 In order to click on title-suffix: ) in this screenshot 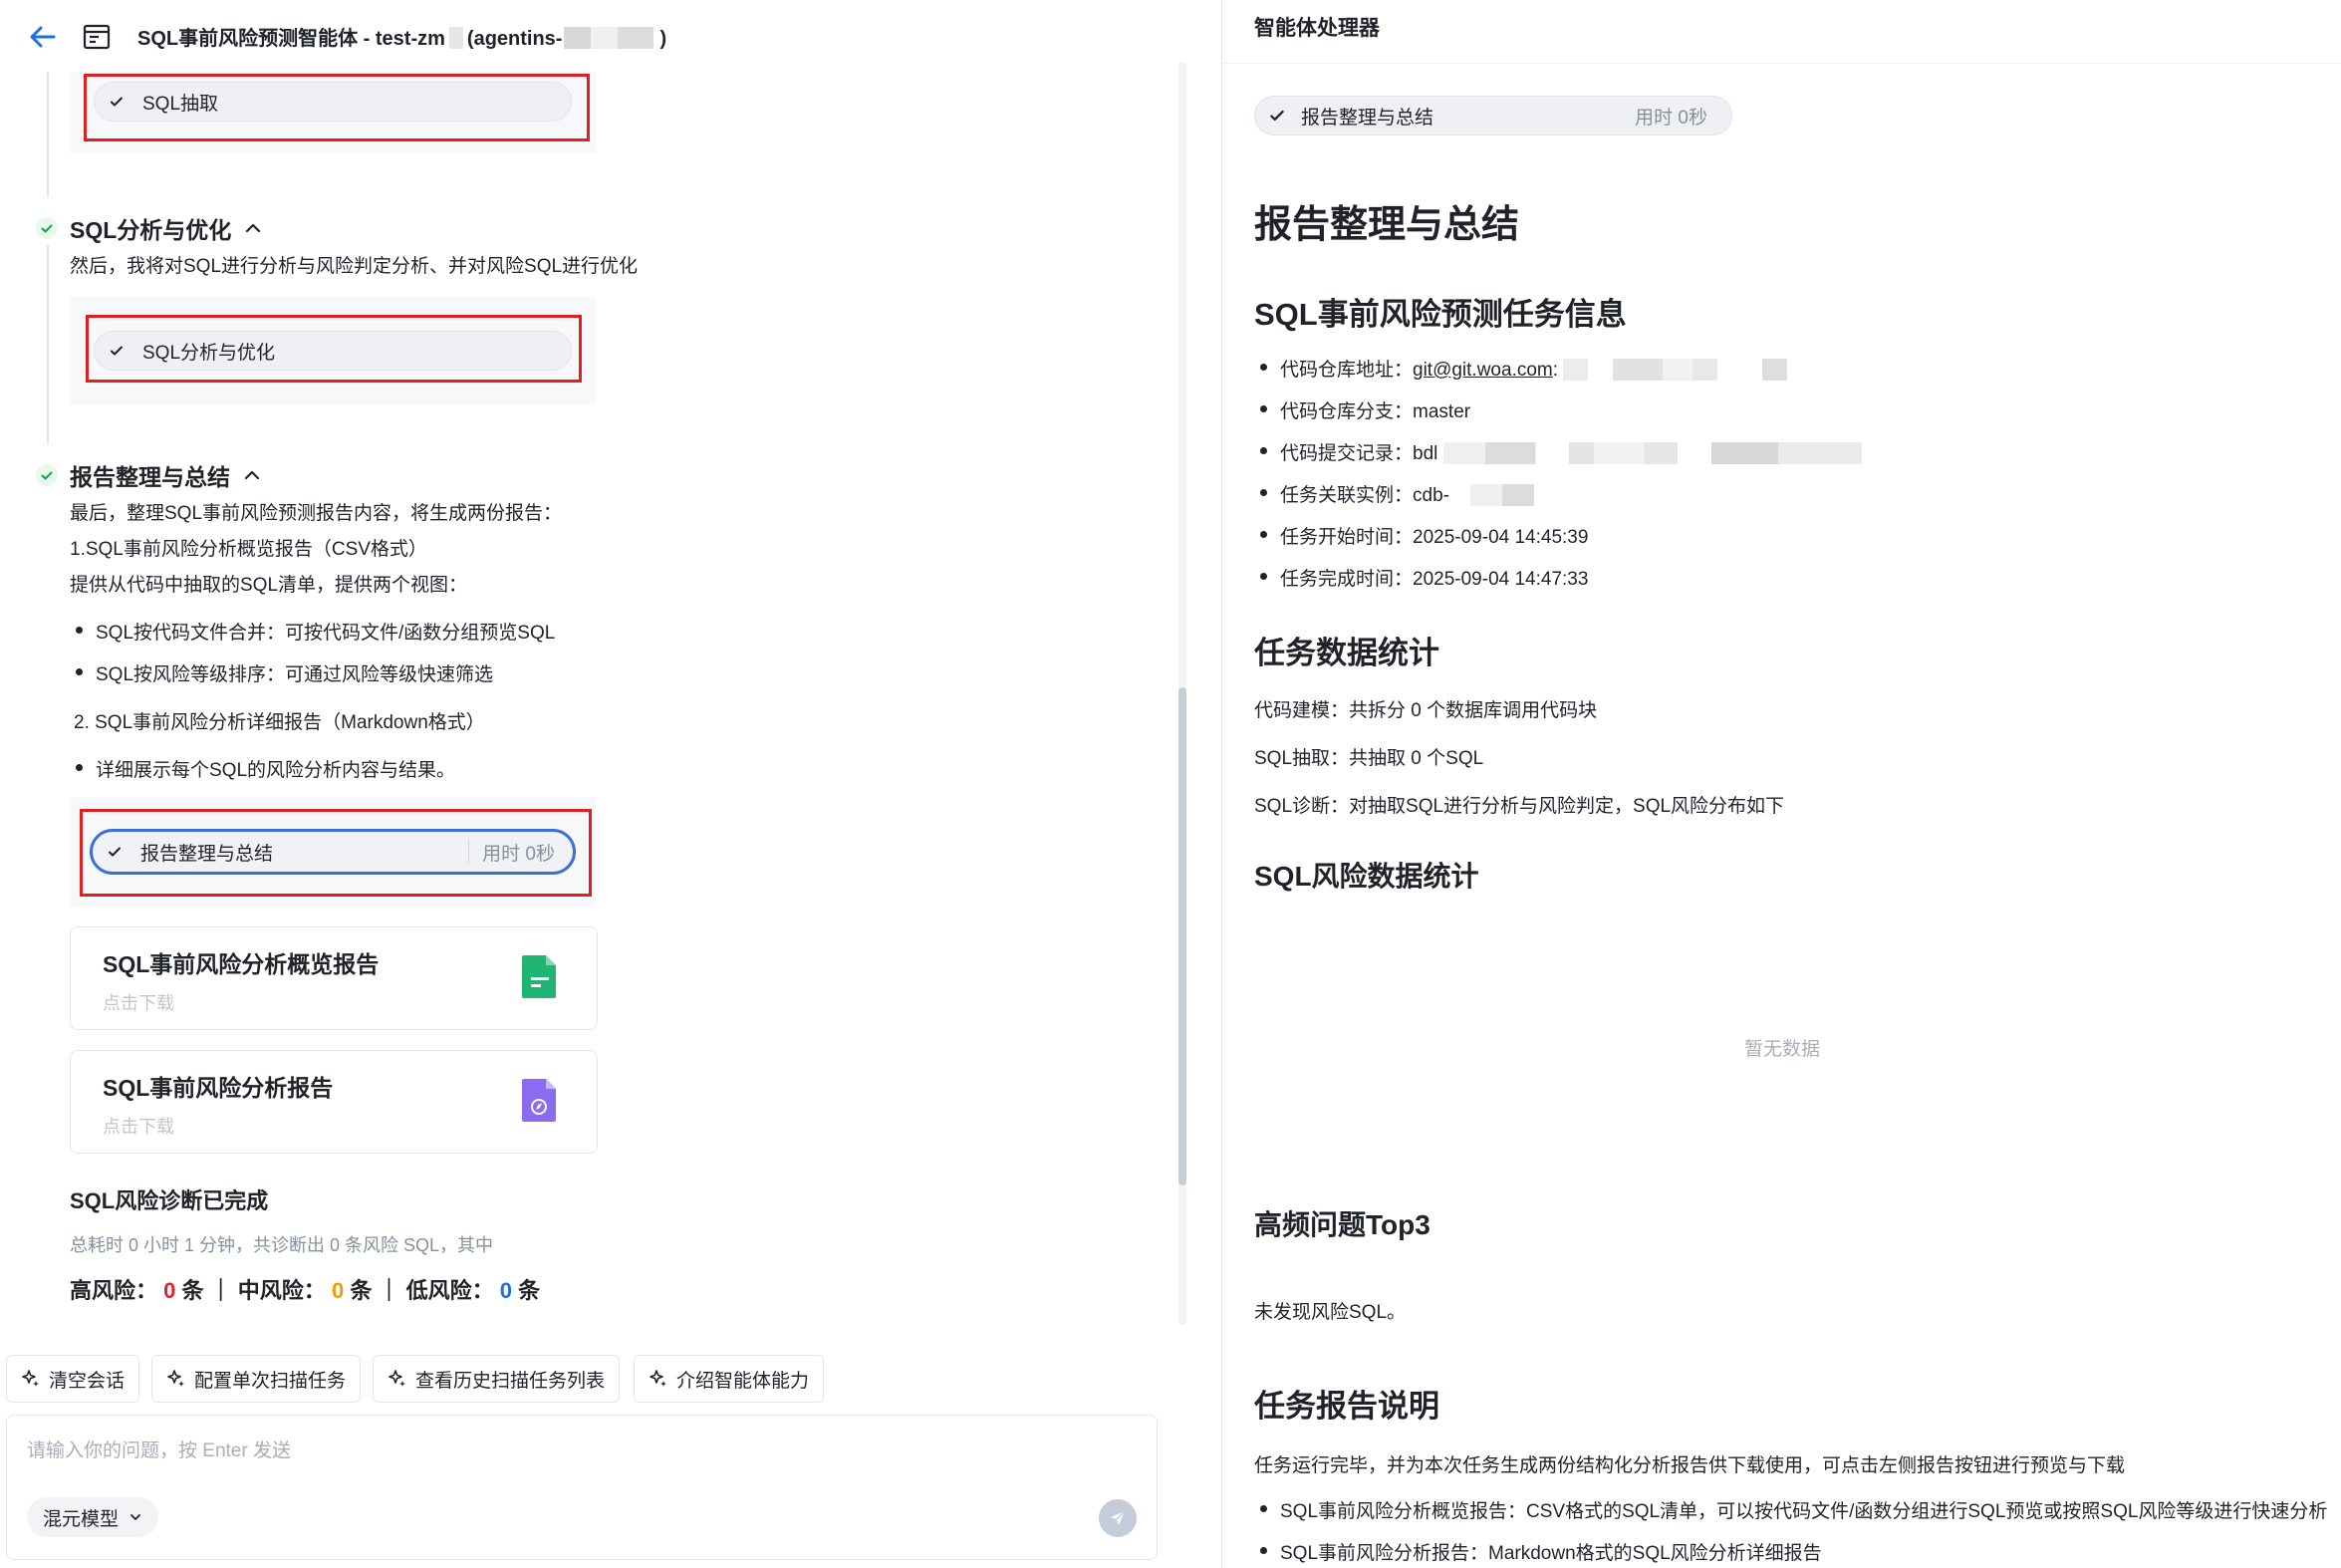, I will do `click(663, 39)`.